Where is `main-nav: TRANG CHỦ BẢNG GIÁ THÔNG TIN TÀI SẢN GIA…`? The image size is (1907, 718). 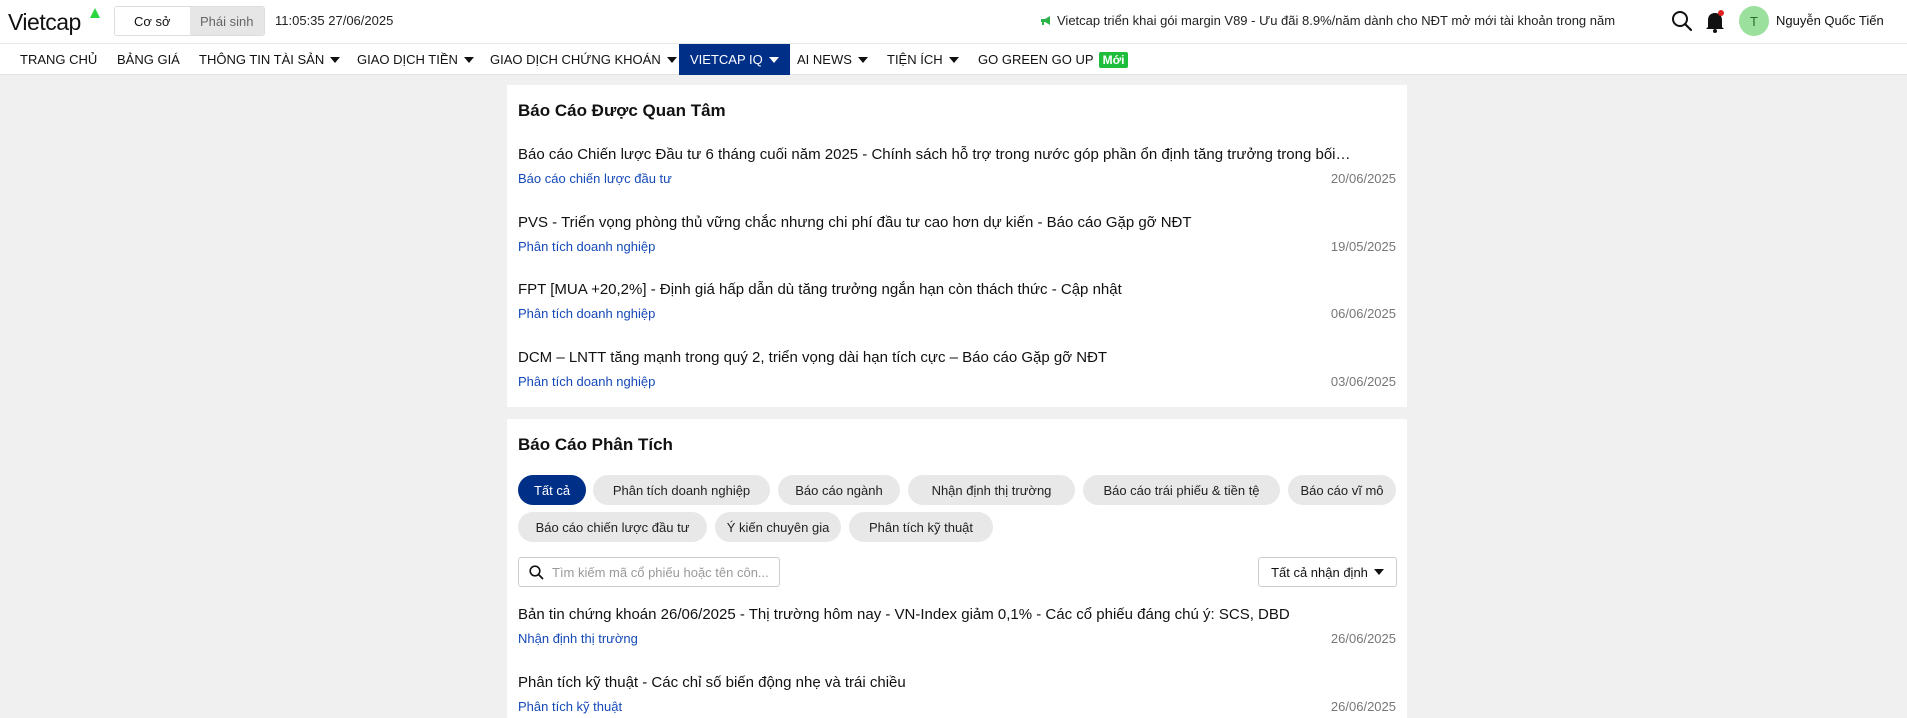
main-nav: TRANG CHỦ BẢNG GIÁ THÔNG TIN TÀI SẢN GIA… is located at coordinates (953, 59).